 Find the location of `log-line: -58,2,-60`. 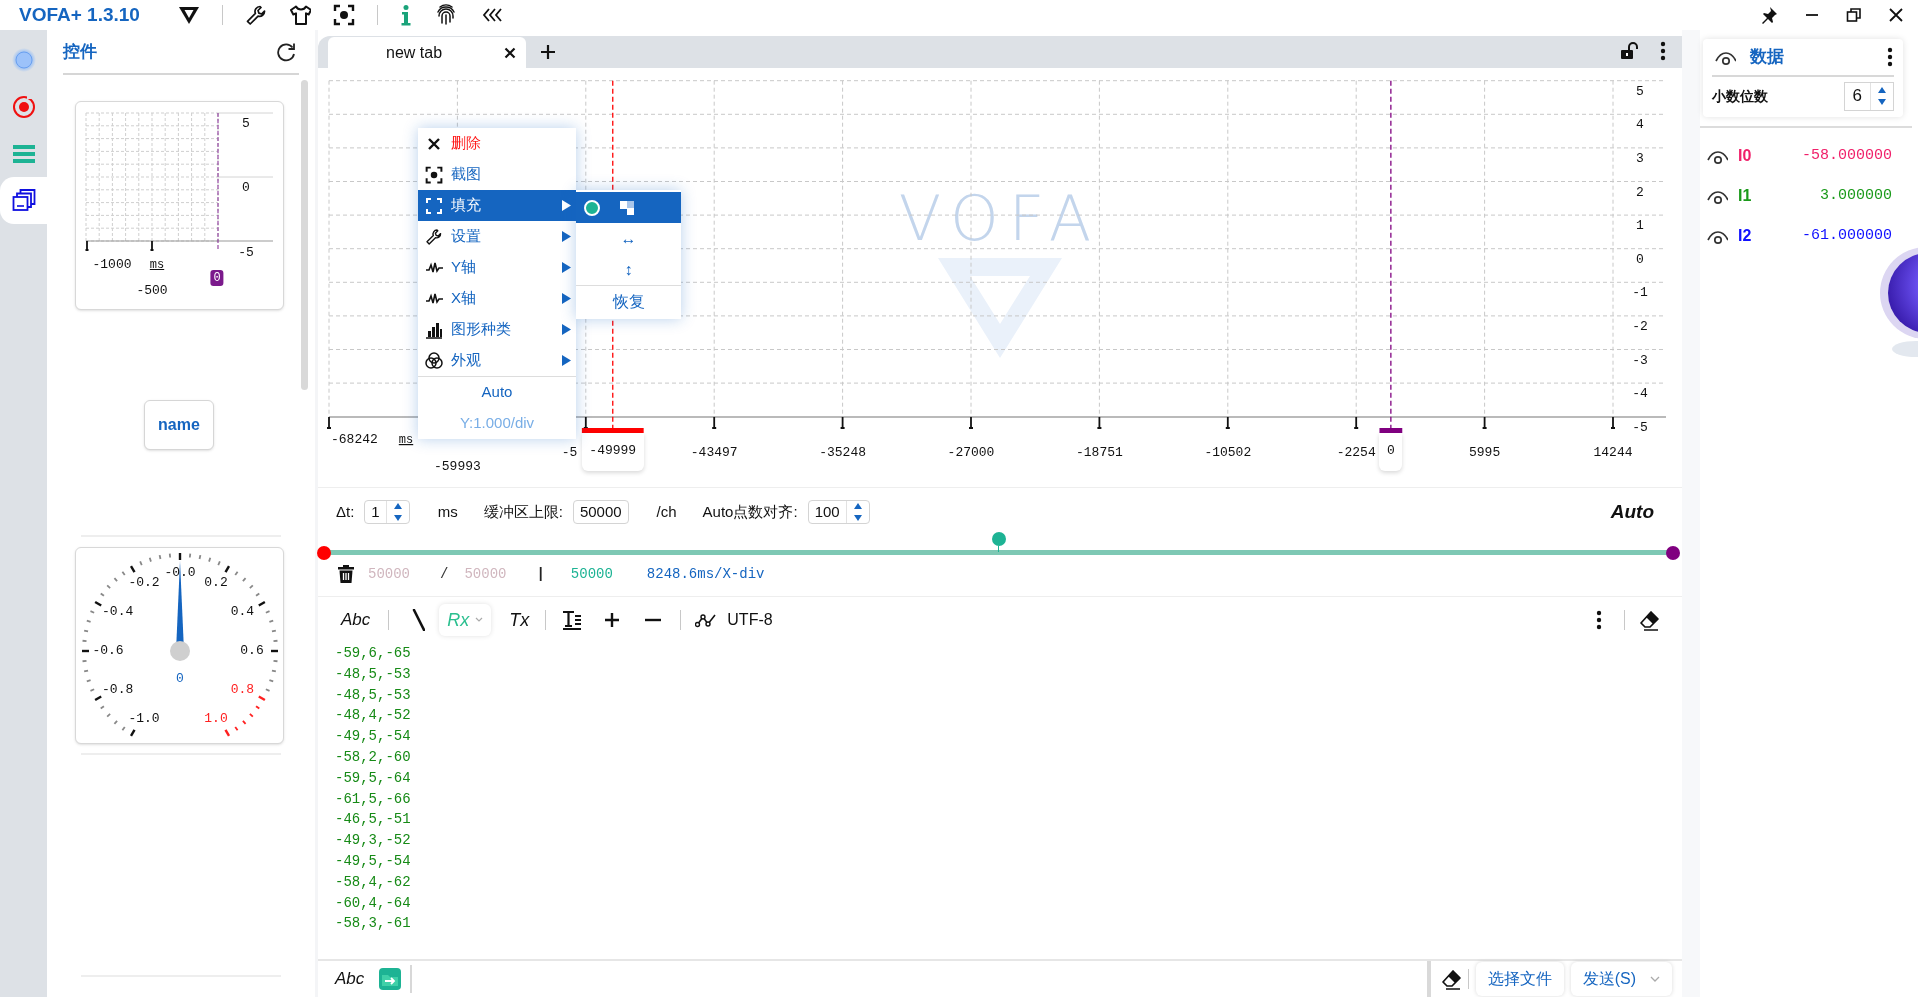

log-line: -58,2,-60 is located at coordinates (373, 757).